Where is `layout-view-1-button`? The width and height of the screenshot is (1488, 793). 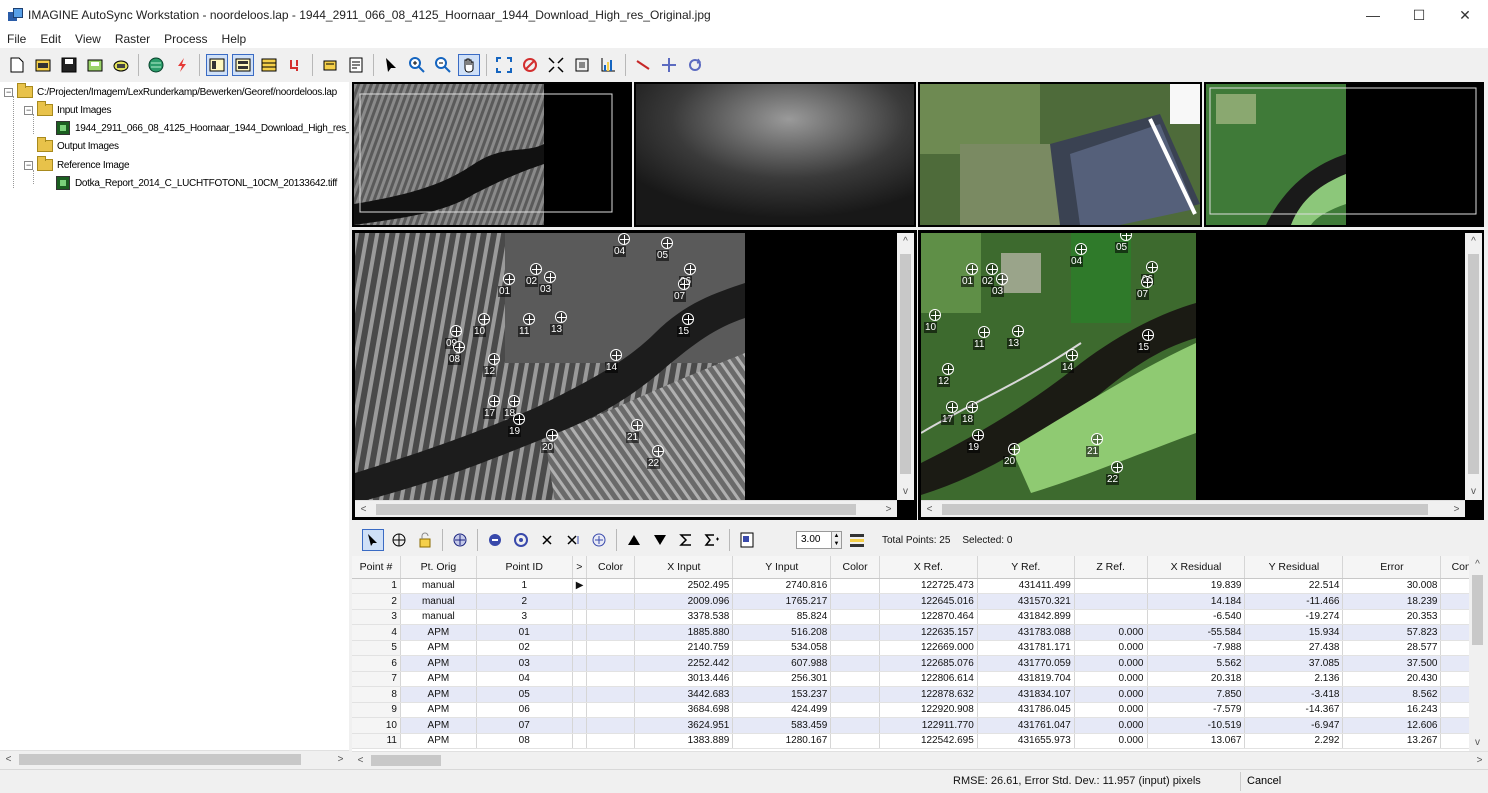 layout-view-1-button is located at coordinates (217, 65).